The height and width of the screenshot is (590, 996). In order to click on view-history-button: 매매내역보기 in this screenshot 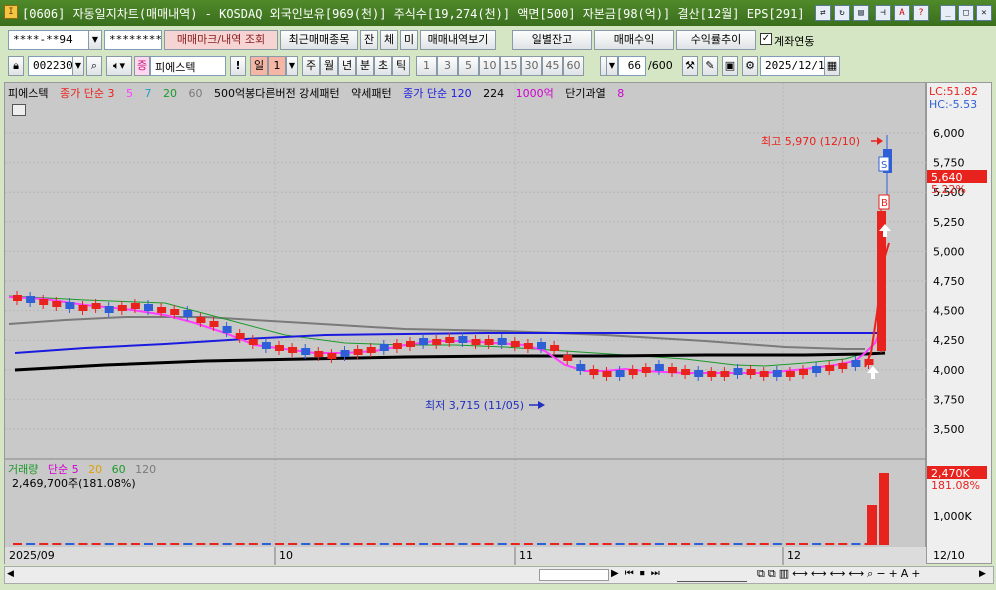, I will do `click(458, 40)`.